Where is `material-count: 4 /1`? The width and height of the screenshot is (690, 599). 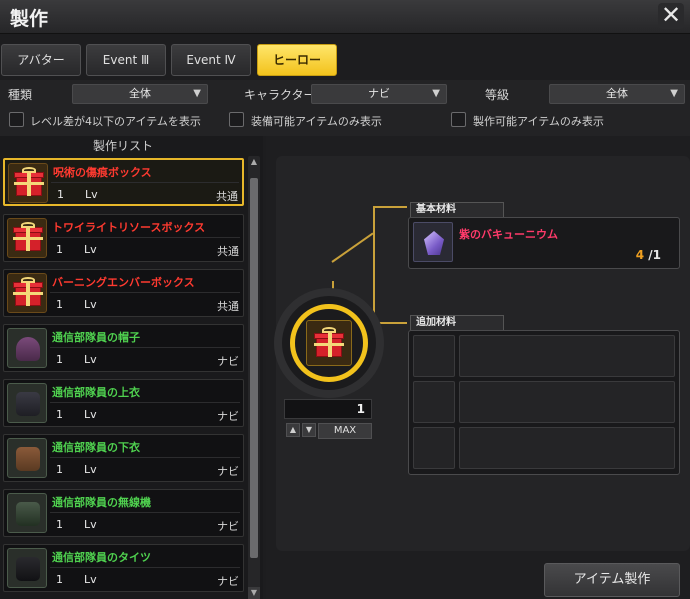
material-count: 4 /1 is located at coordinates (648, 255).